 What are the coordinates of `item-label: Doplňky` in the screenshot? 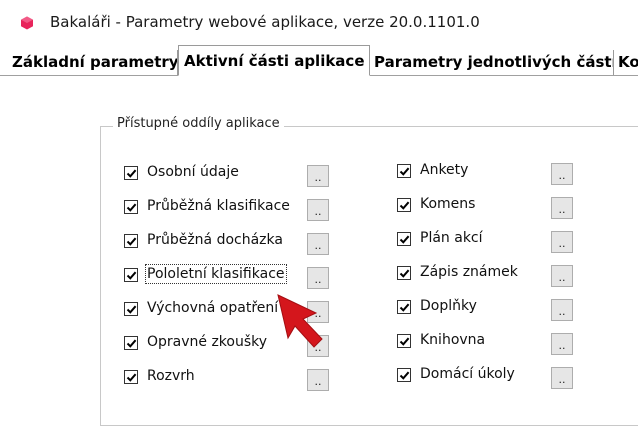 It's located at (448, 306).